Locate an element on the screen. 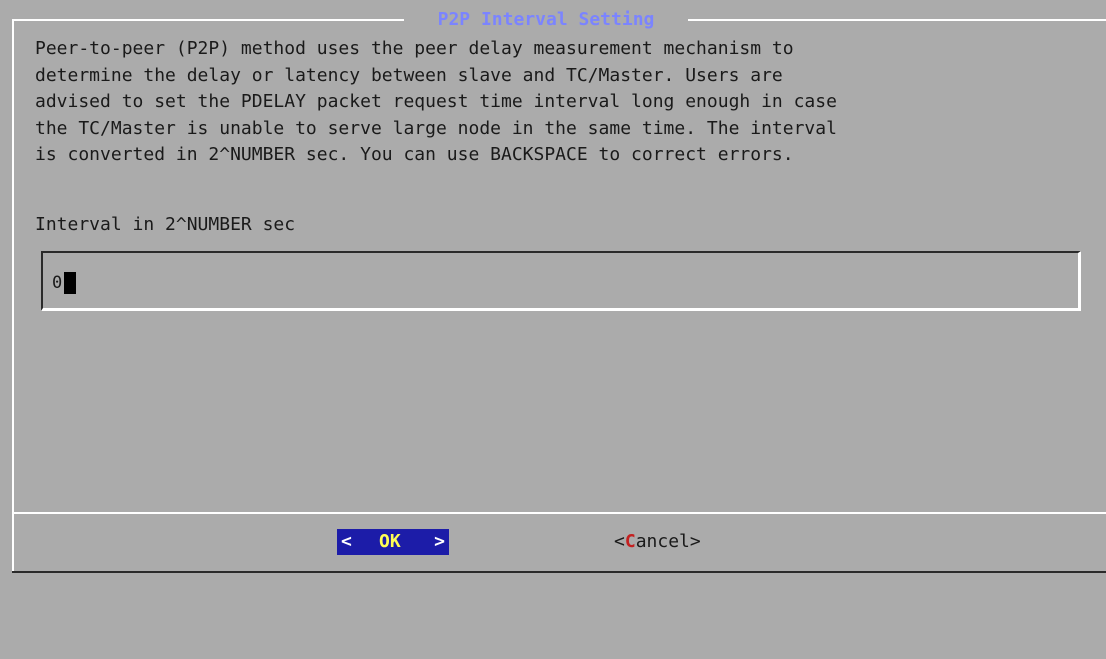  ok-right-bracket: > is located at coordinates (439, 541).